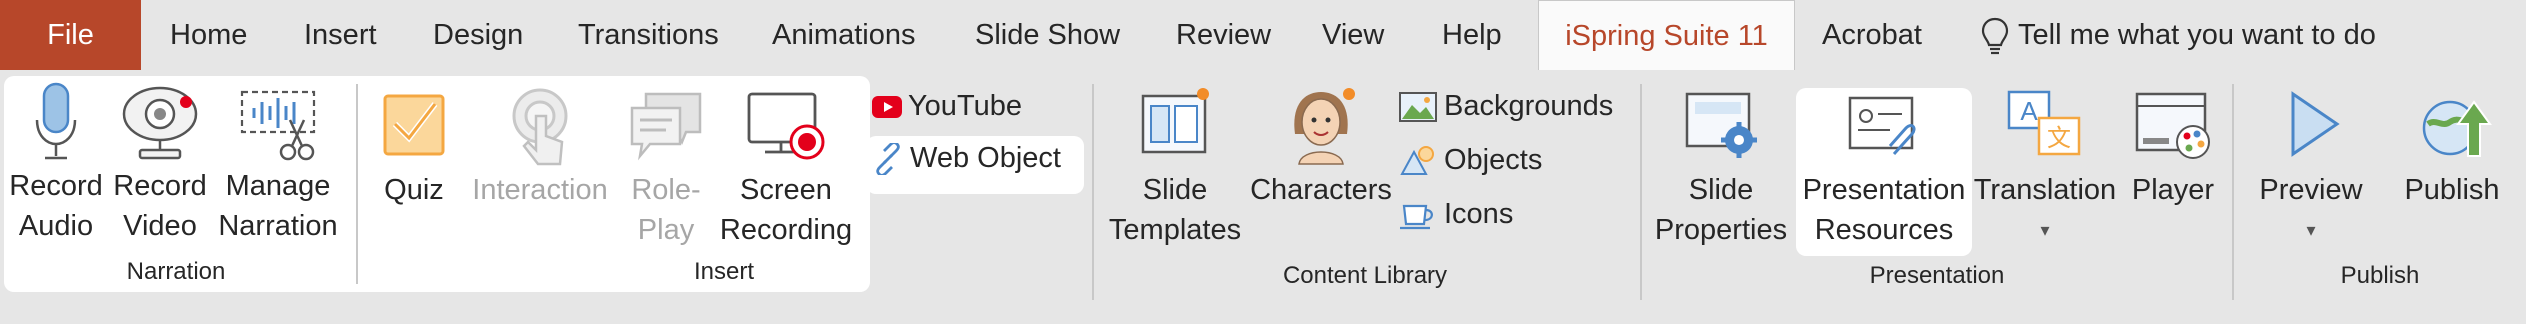  What do you see at coordinates (70, 35) in the screenshot?
I see `tab-file: File` at bounding box center [70, 35].